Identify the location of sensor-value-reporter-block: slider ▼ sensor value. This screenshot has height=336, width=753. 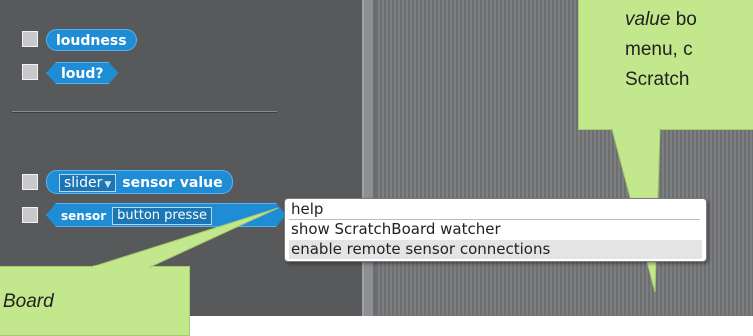
(139, 182).